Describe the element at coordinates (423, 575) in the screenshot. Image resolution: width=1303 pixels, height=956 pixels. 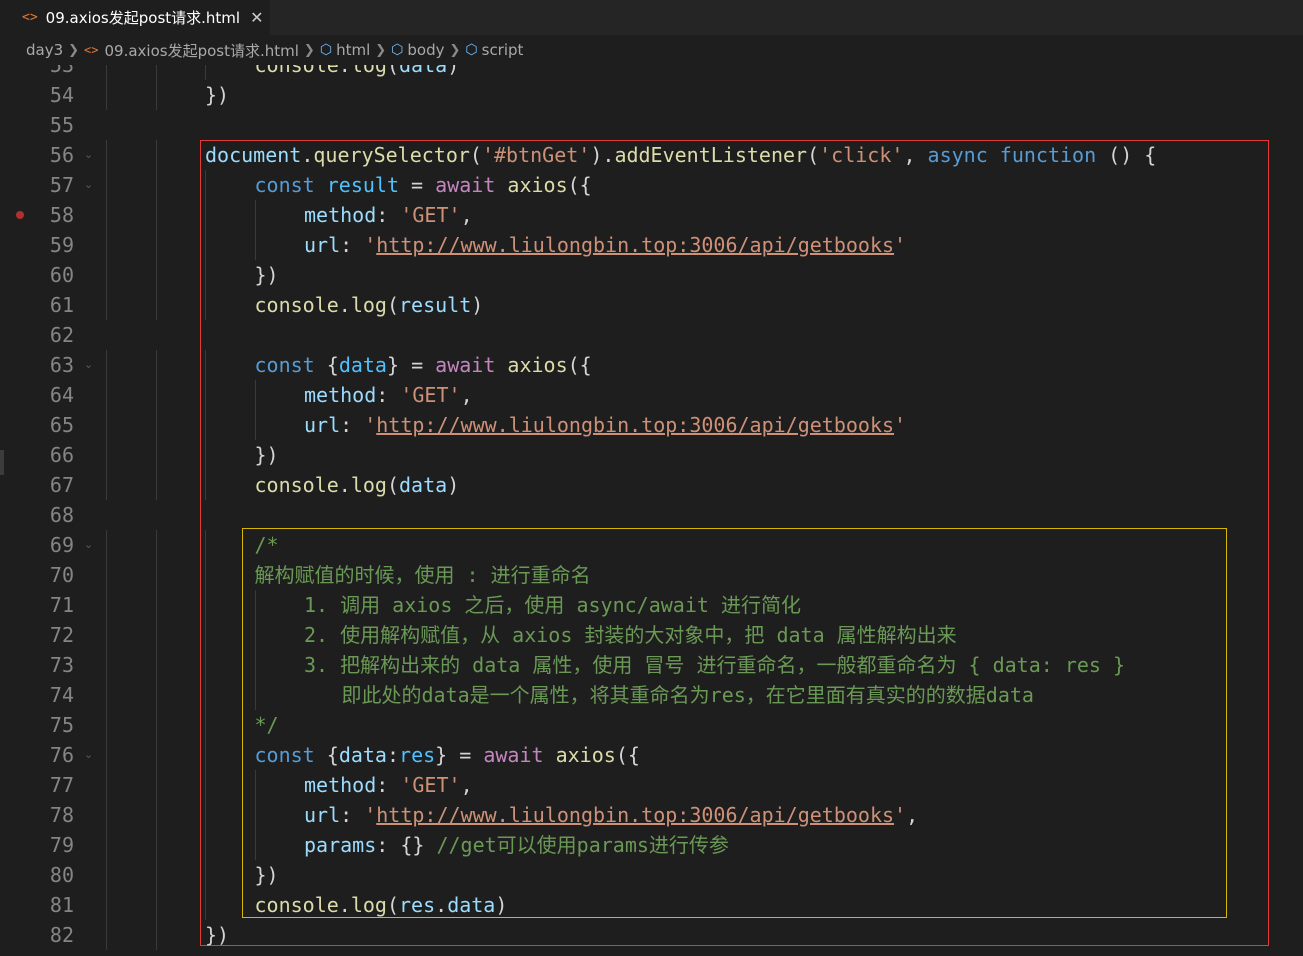
I see `code-line: 解构赋值的时候，使用 : 进行重命名` at that location.